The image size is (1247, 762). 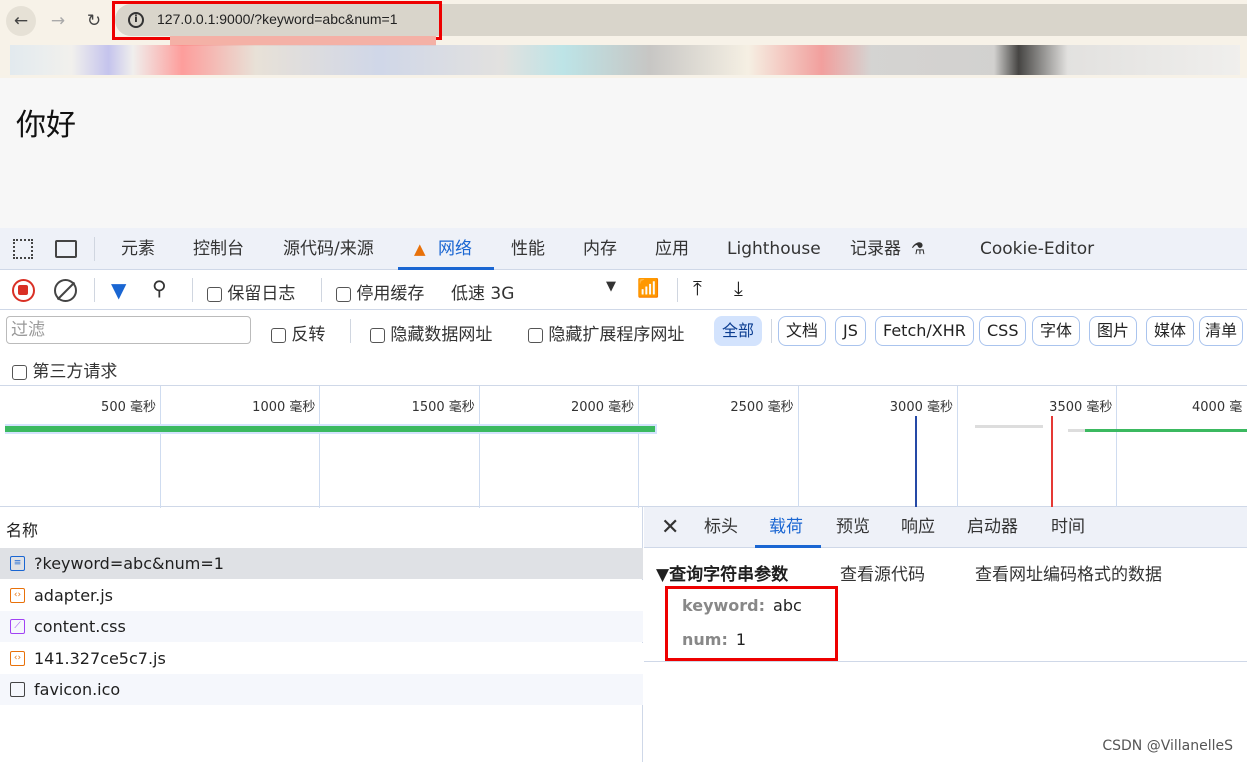 I want to click on request-row: ‹› 141.327ce5c7.js, so click(x=321, y=658).